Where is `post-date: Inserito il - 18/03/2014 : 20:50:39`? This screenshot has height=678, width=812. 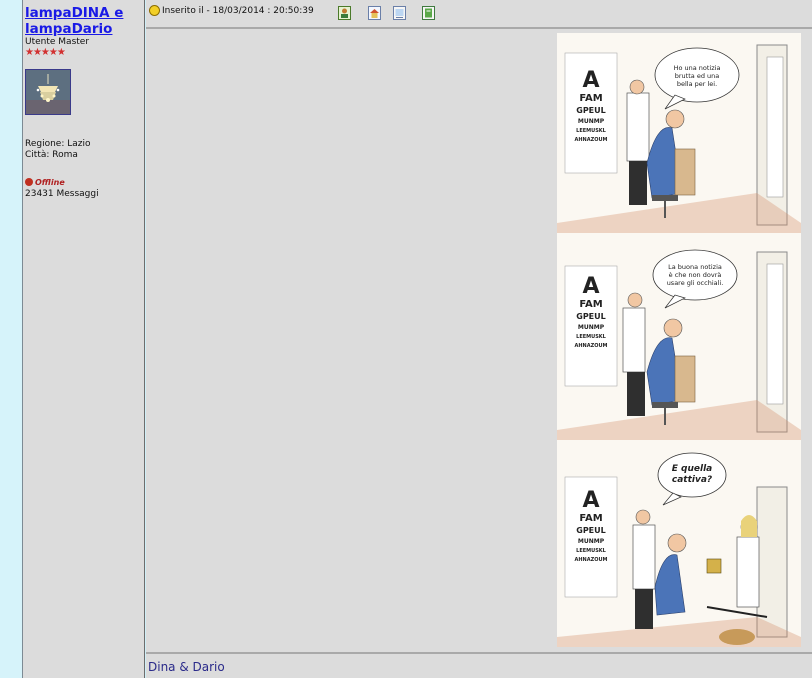 post-date: Inserito il - 18/03/2014 : 20:50:39 is located at coordinates (238, 11).